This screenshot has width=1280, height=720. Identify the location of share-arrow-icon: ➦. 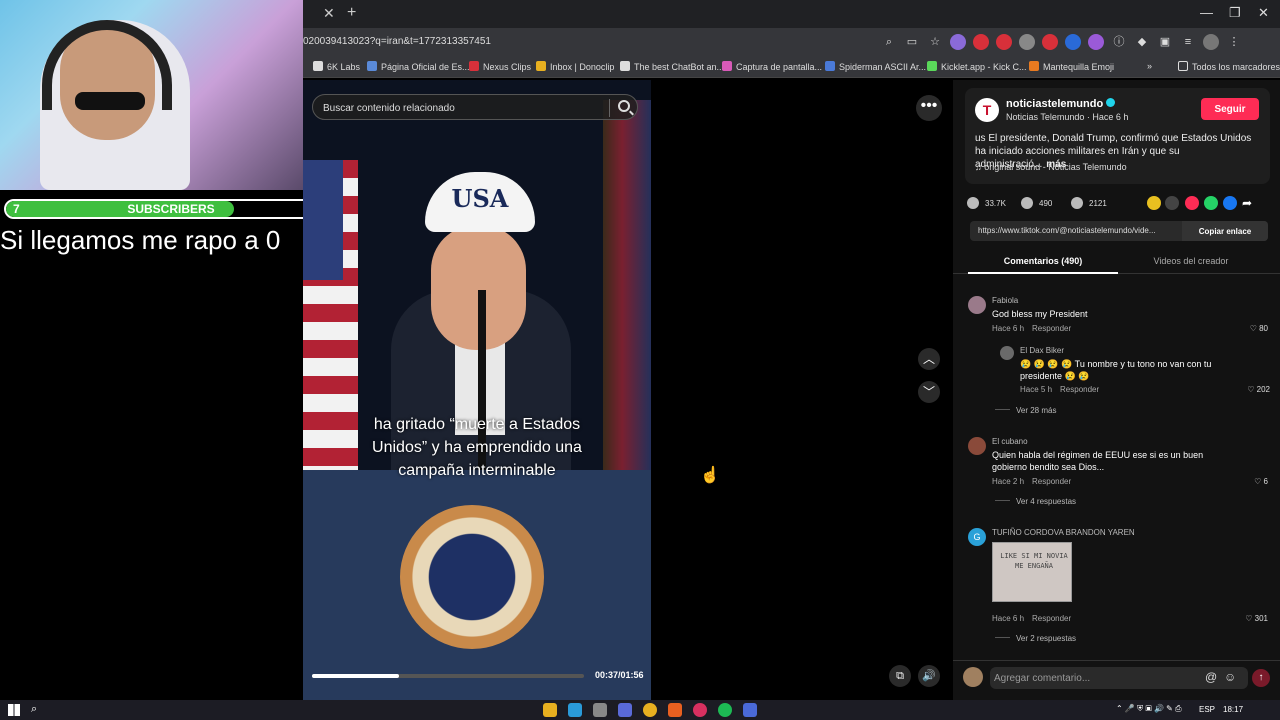
(1249, 203).